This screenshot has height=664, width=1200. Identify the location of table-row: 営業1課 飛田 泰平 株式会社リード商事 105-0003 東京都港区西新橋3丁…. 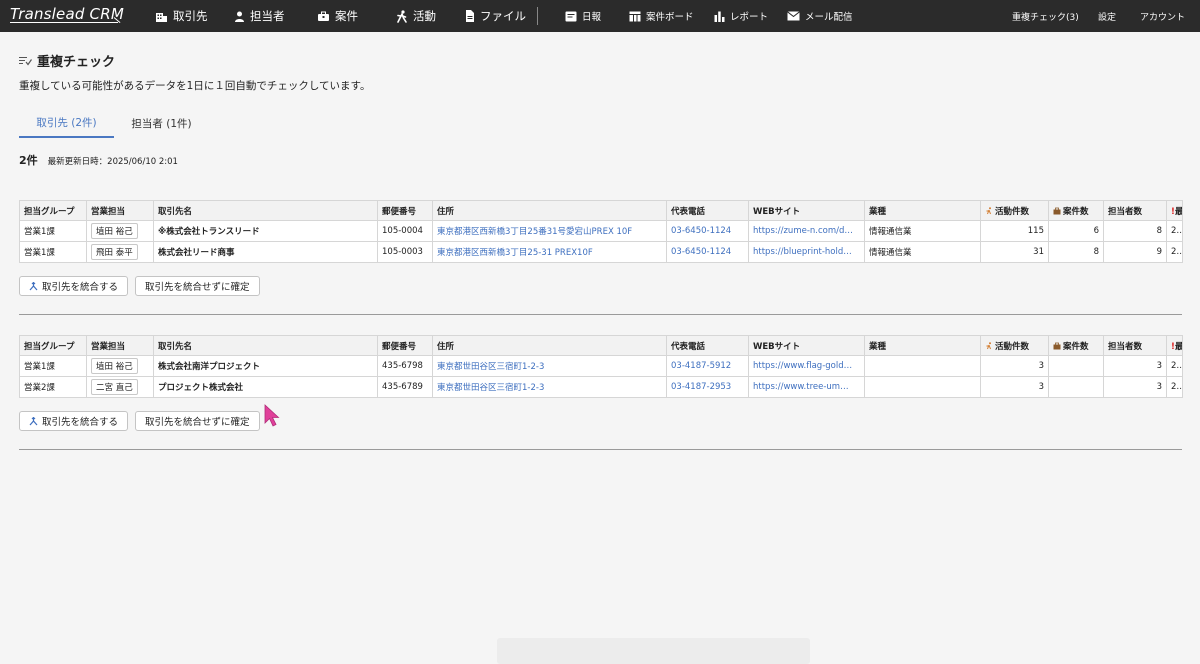
(601, 252).